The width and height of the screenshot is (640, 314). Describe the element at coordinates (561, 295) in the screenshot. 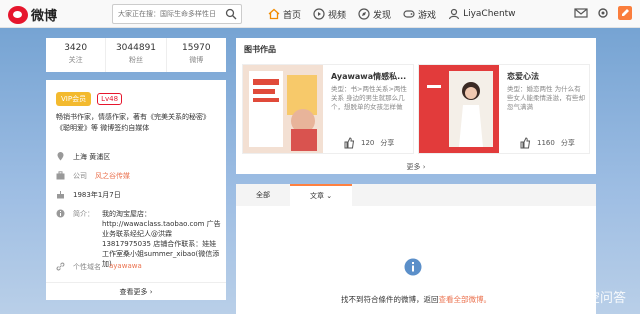

I see `chat-bubble-icon` at that location.